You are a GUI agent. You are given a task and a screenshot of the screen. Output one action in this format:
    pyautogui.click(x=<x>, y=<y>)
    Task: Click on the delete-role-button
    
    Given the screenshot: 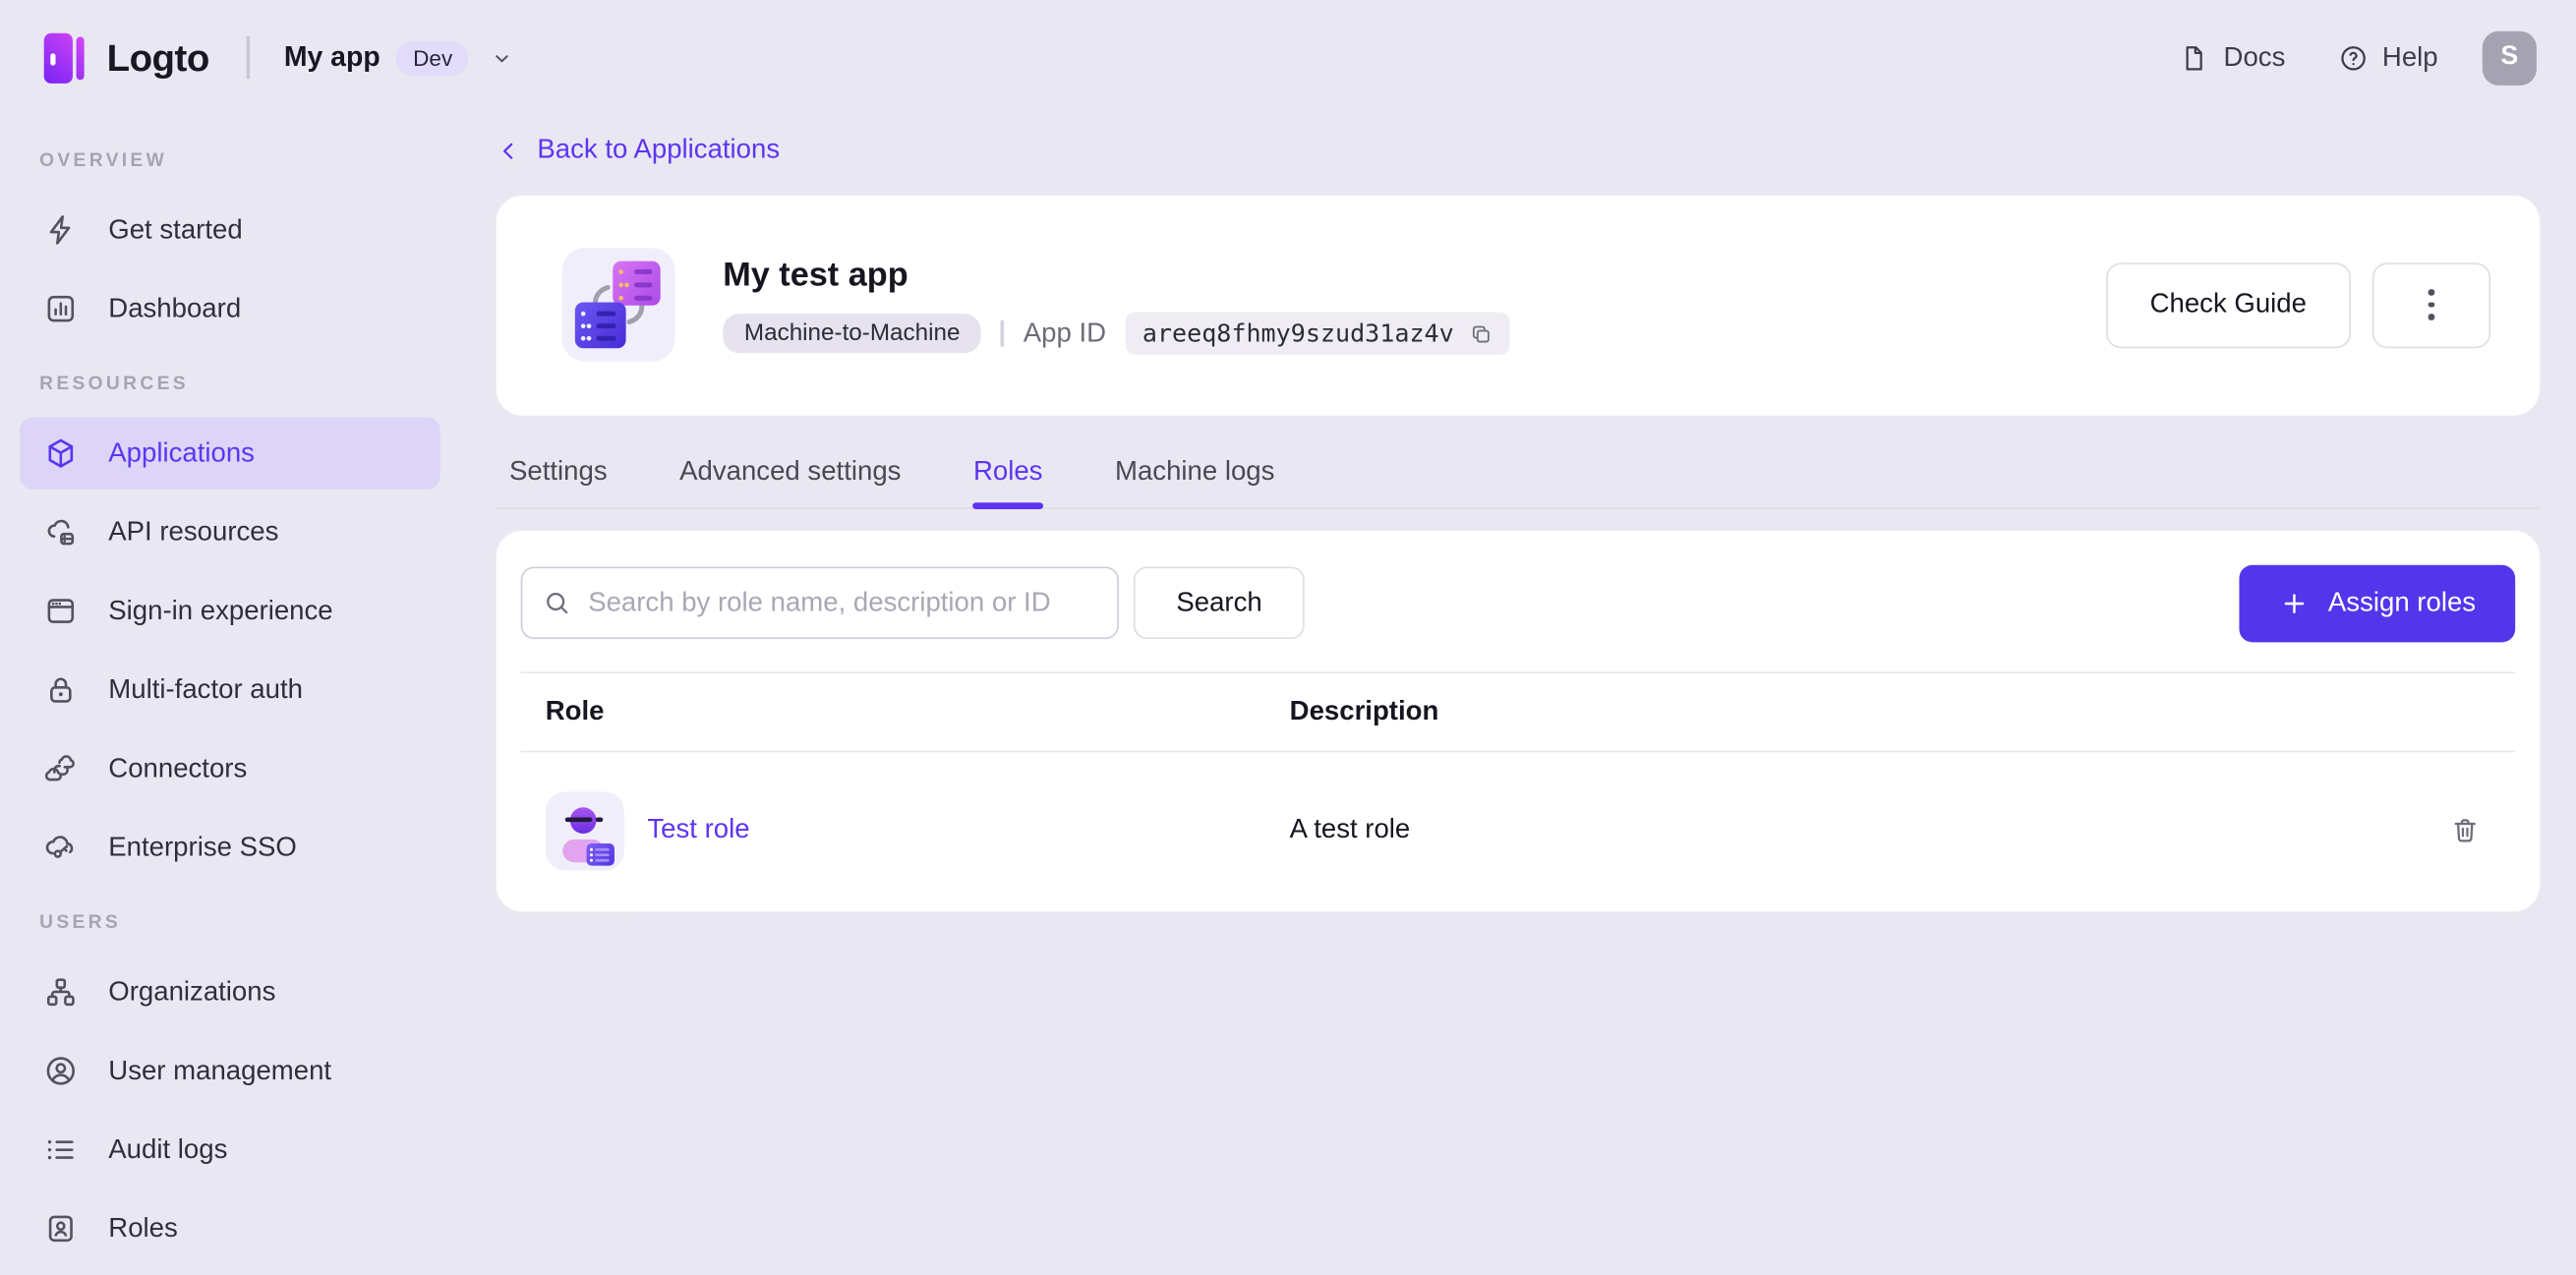 What is the action you would take?
    pyautogui.click(x=2464, y=830)
    